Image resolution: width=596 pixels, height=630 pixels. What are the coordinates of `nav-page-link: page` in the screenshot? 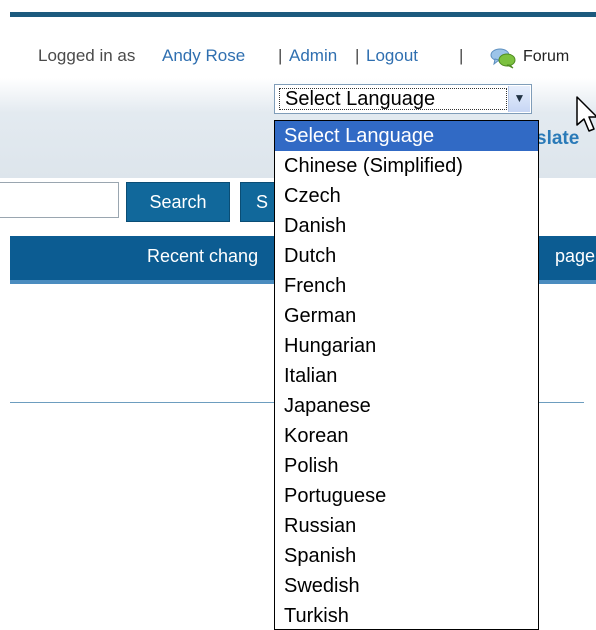 It's located at (575, 256).